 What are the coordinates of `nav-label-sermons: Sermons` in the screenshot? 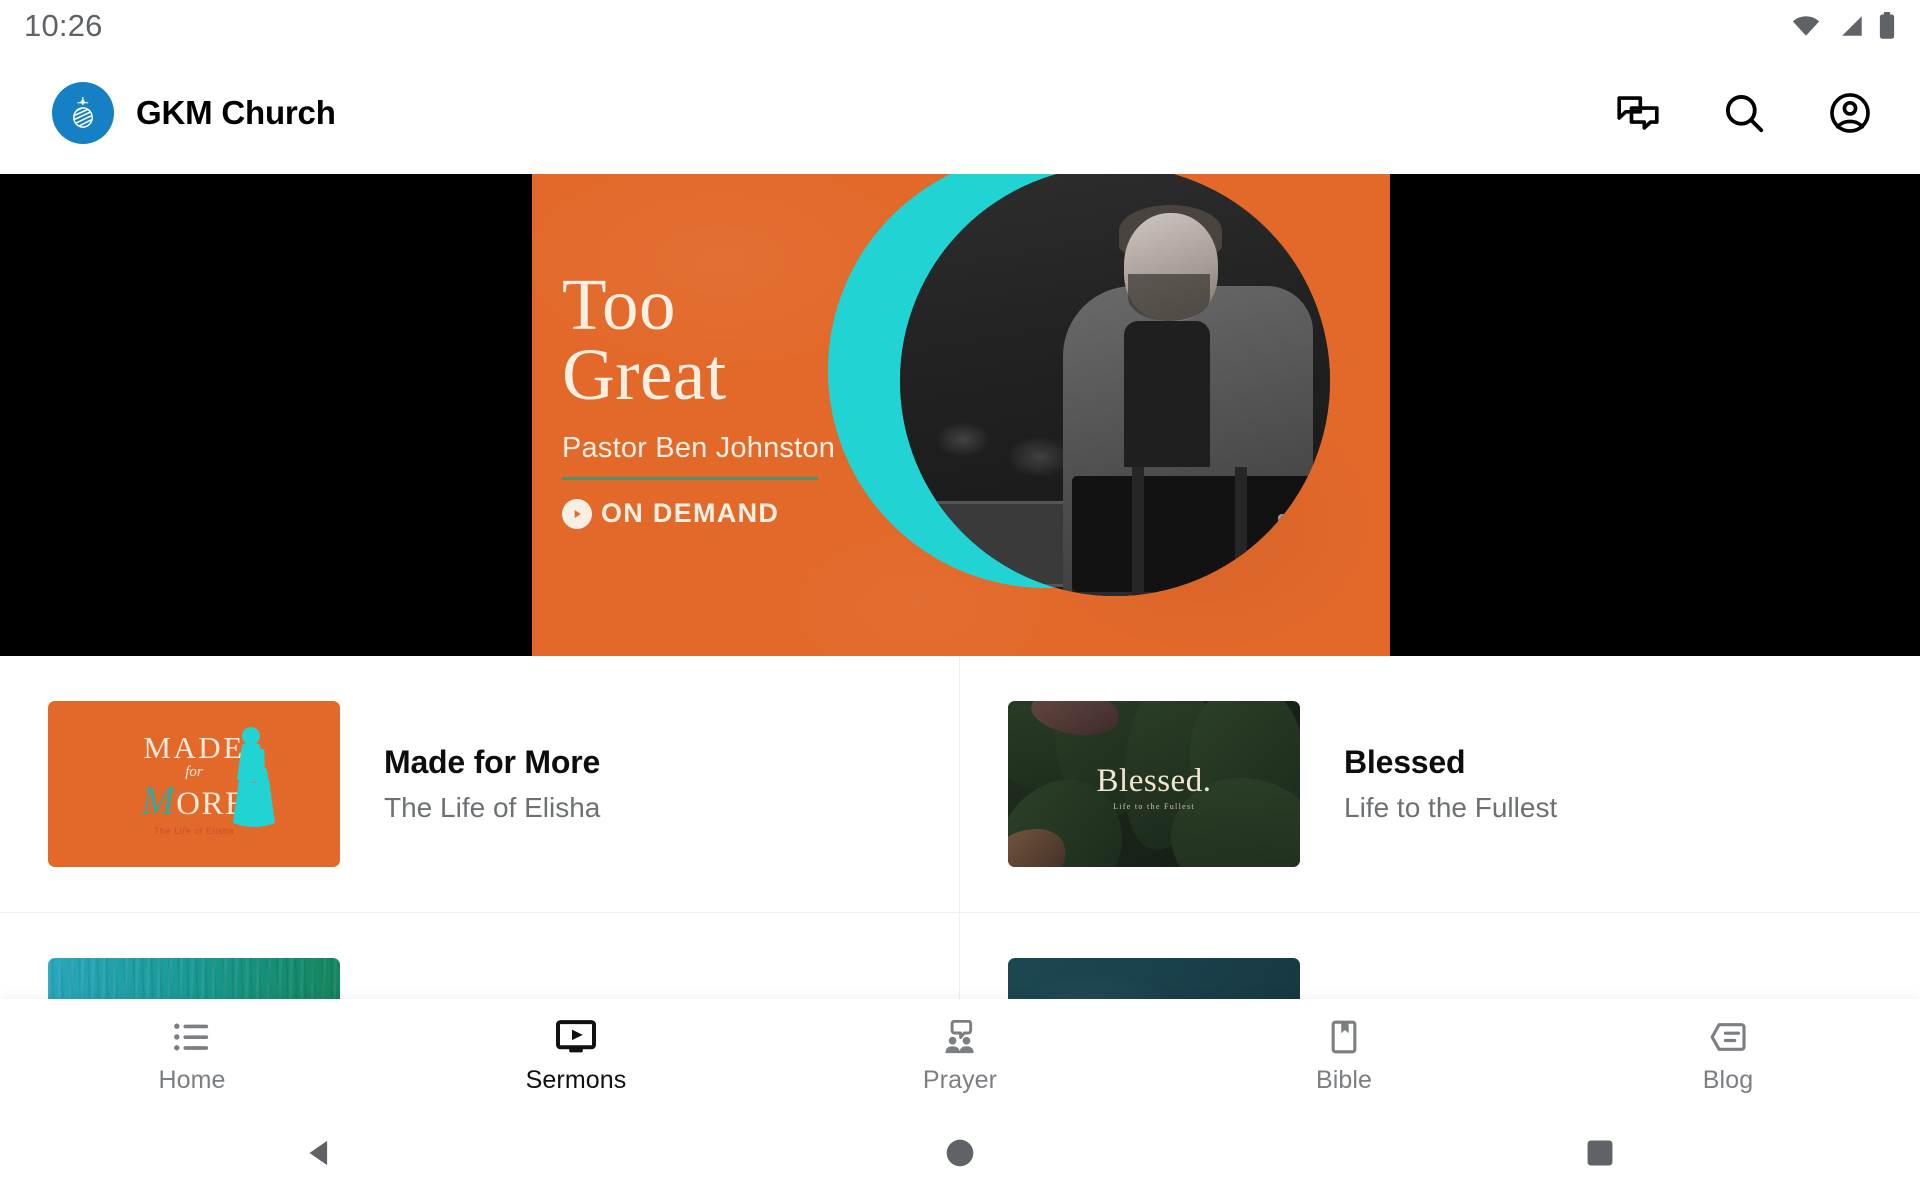 It's located at (576, 1079).